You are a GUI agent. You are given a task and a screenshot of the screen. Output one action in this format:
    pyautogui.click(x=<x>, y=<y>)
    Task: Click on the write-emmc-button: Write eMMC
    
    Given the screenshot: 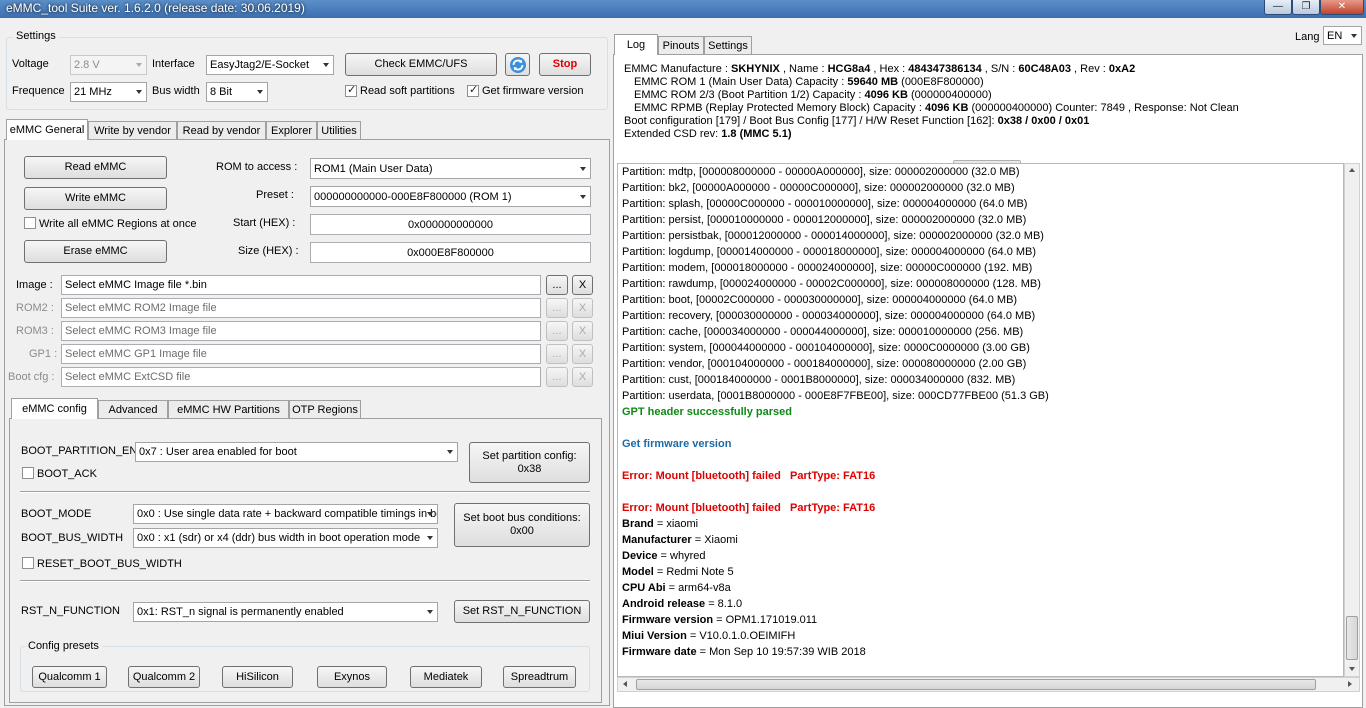 What is the action you would take?
    pyautogui.click(x=95, y=198)
    